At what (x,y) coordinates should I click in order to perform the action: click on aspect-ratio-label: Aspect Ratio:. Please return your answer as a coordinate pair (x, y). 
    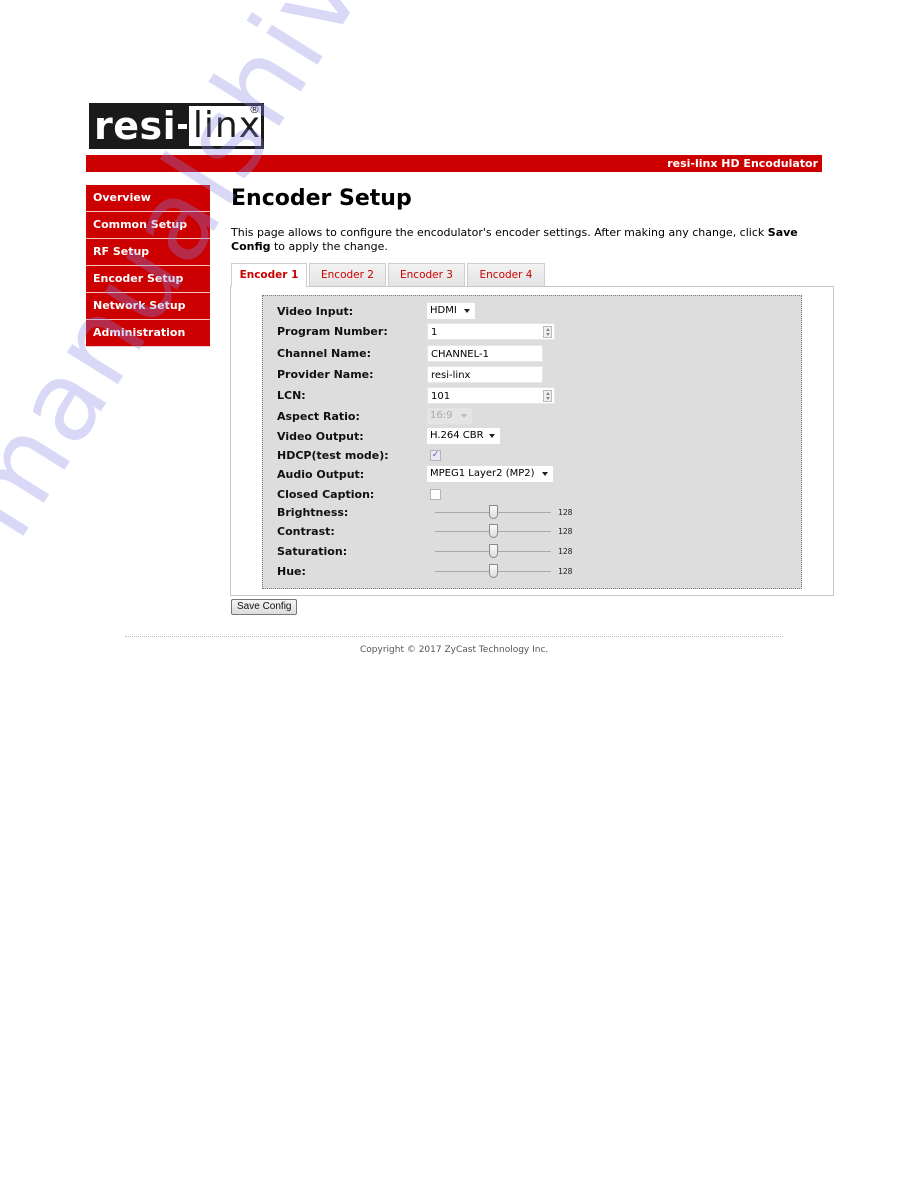
    Looking at the image, I should click on (318, 416).